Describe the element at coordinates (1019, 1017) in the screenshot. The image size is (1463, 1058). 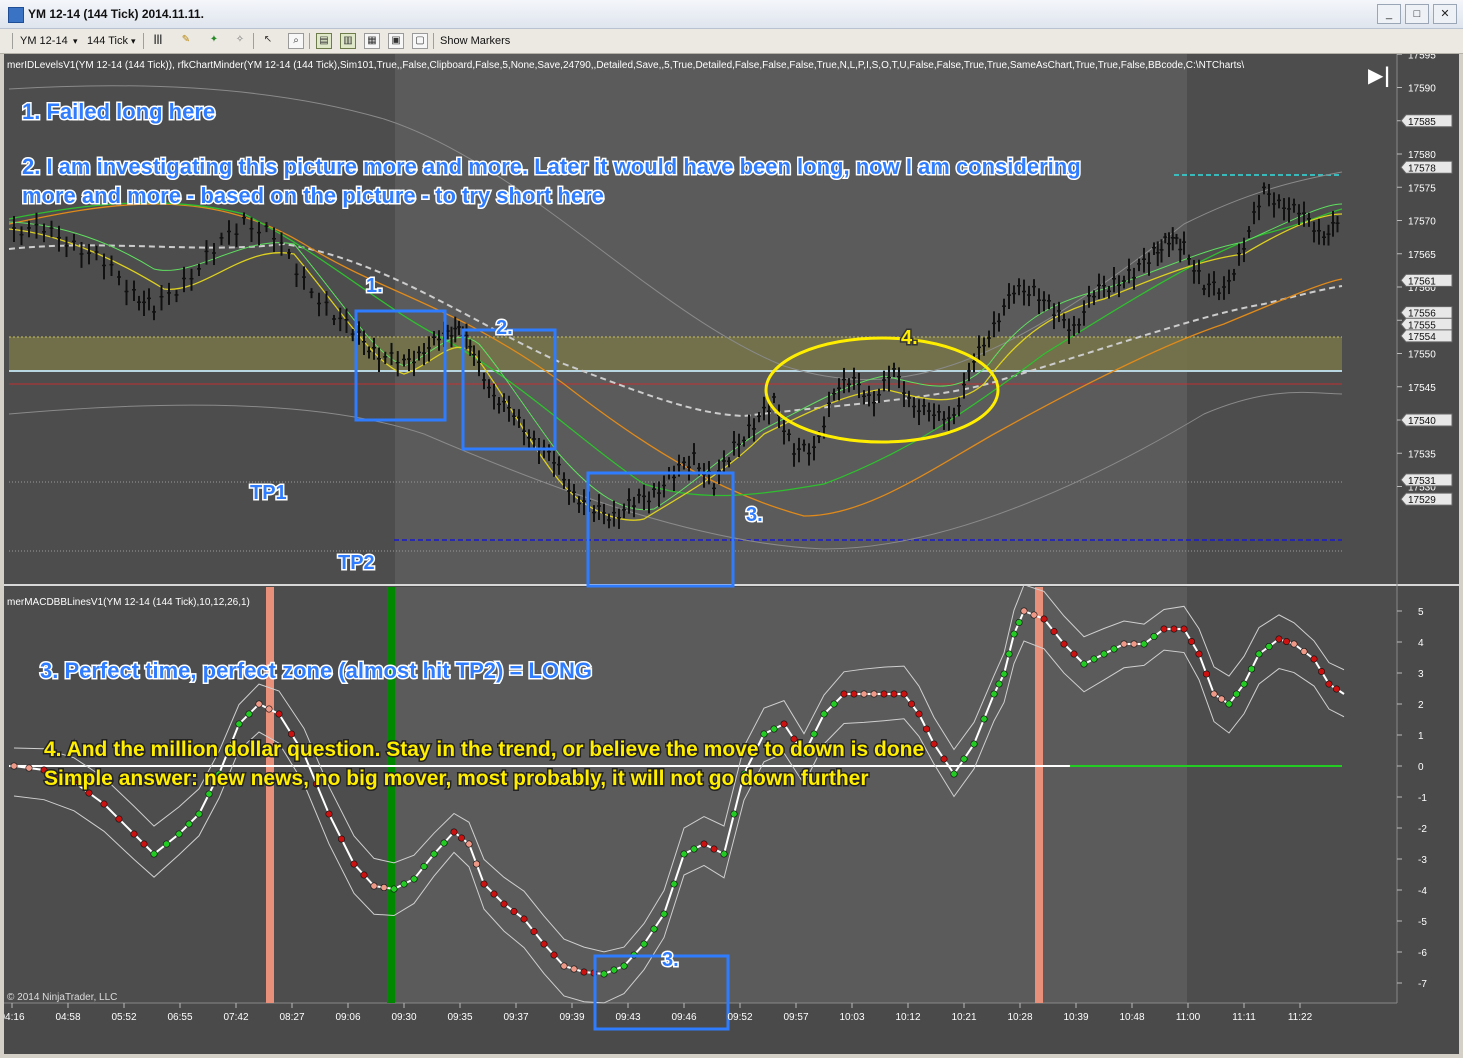
I see `x-axis-tick: 10:28` at that location.